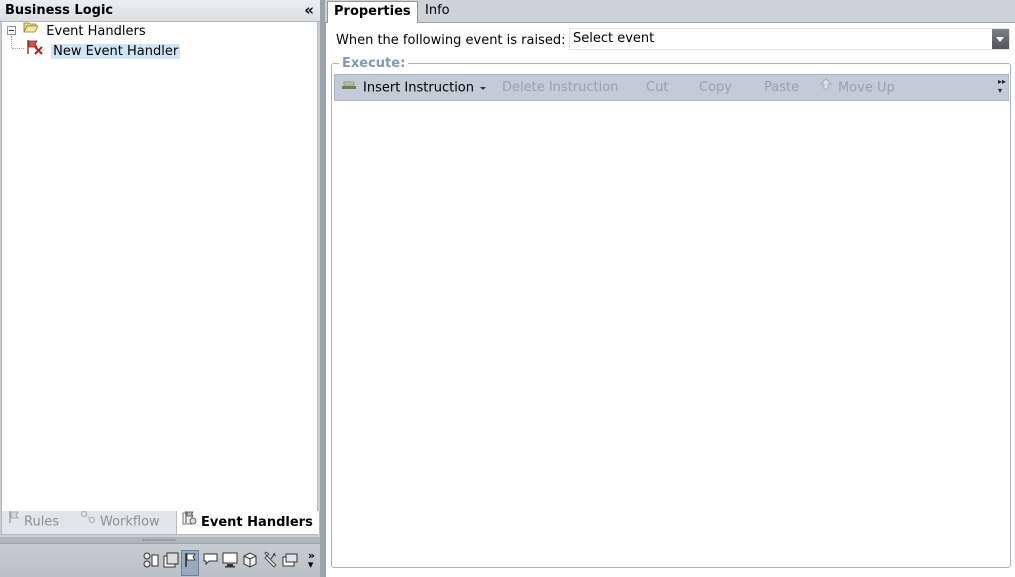 This screenshot has width=1015, height=577. Describe the element at coordinates (88, 521) in the screenshot. I see `workflow-icon` at that location.